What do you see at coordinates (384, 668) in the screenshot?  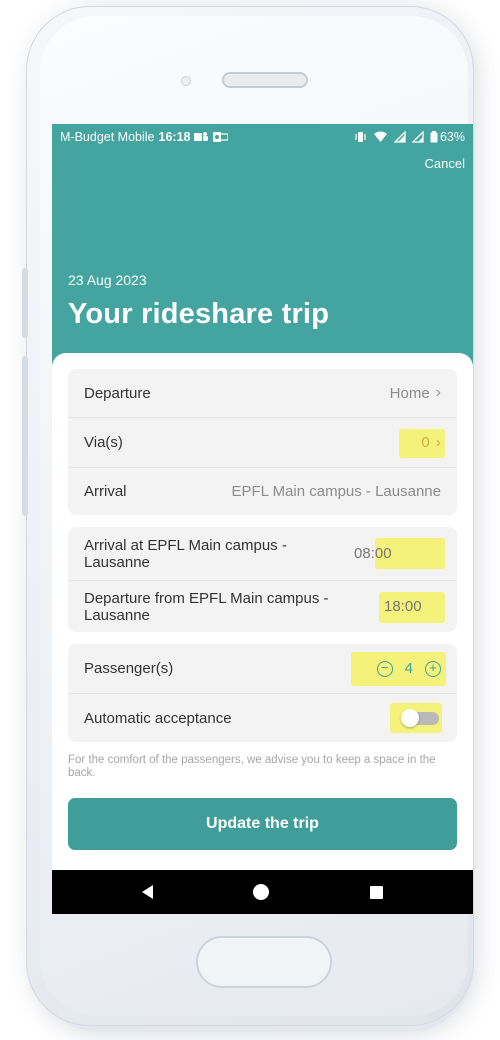 I see `minus-icon: −` at bounding box center [384, 668].